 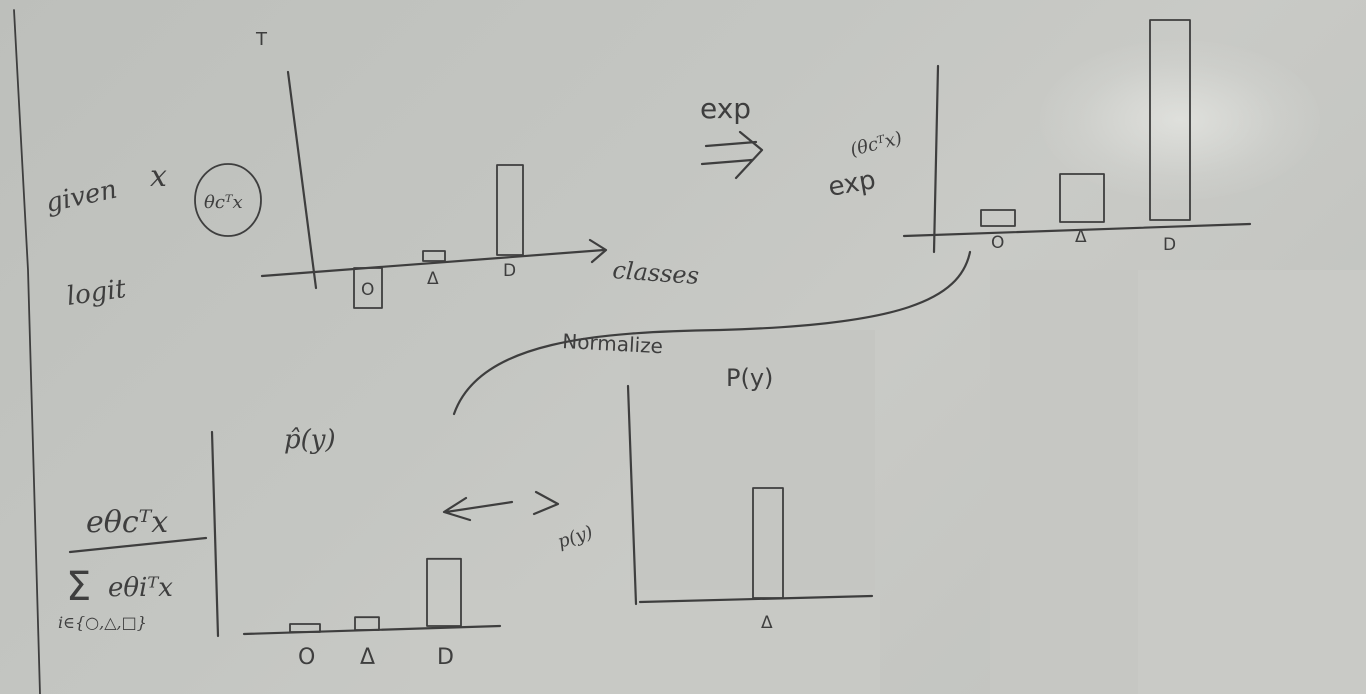 I want to click on phat-class-label-2: D, so click(x=445, y=657).